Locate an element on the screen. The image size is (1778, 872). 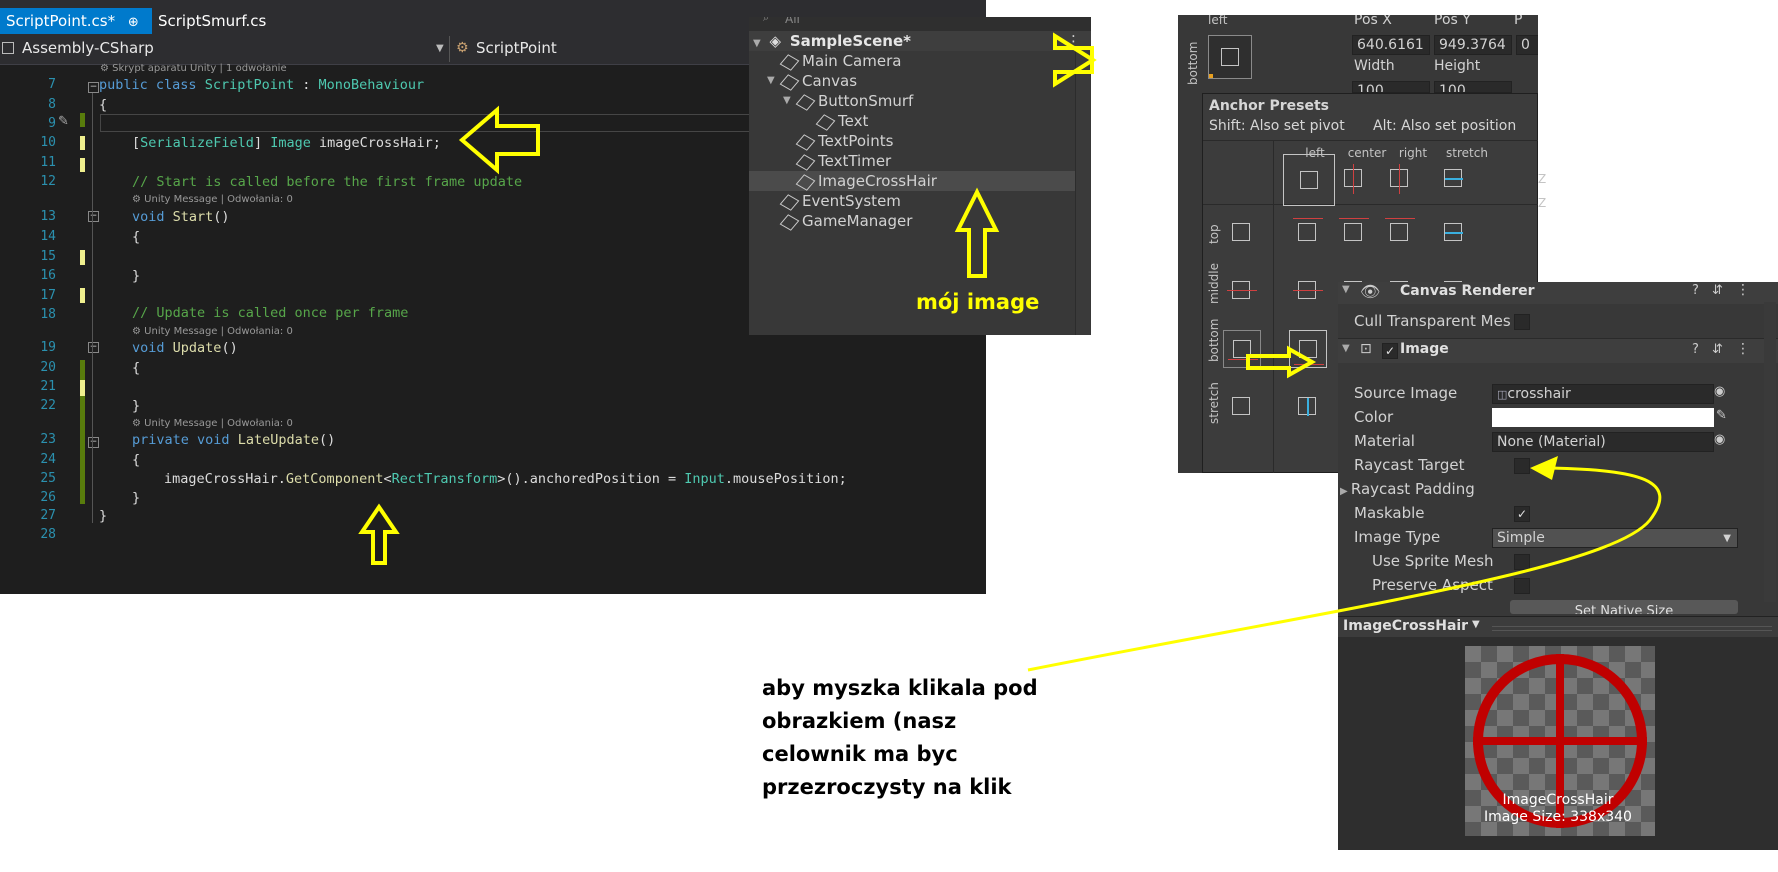
arrow-left-icon is located at coordinates (499, 140).